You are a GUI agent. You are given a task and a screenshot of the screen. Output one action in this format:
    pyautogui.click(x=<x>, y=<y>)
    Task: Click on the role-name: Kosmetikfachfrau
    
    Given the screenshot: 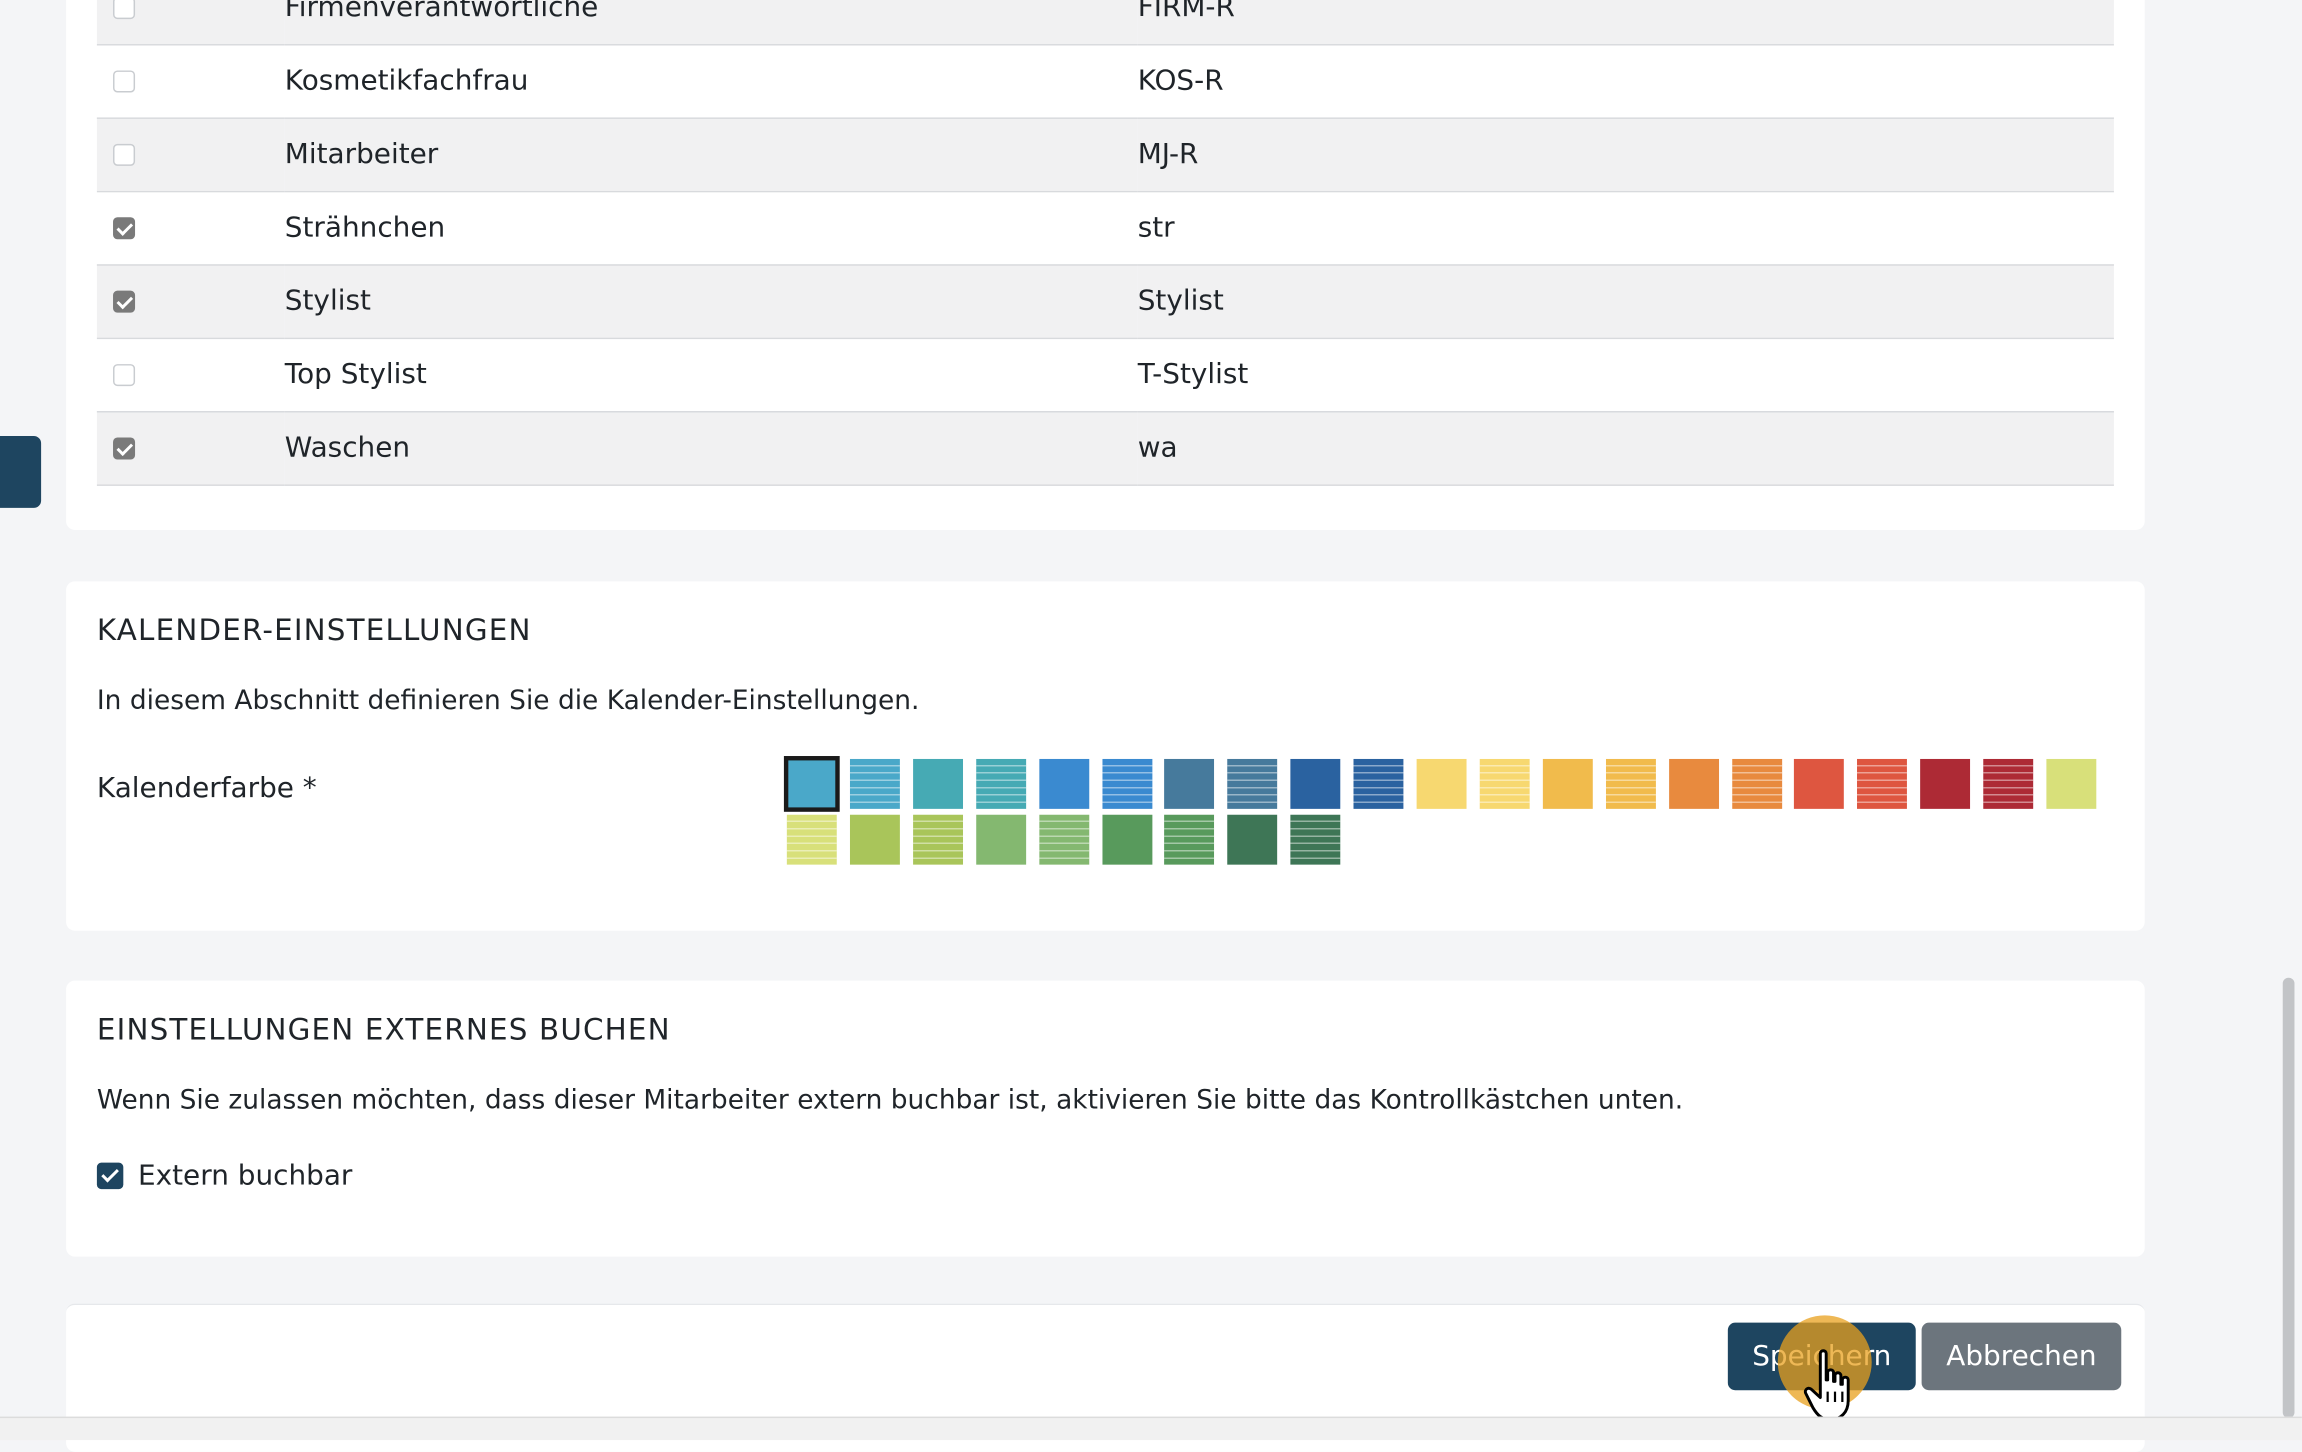 What is the action you would take?
    pyautogui.click(x=711, y=81)
    